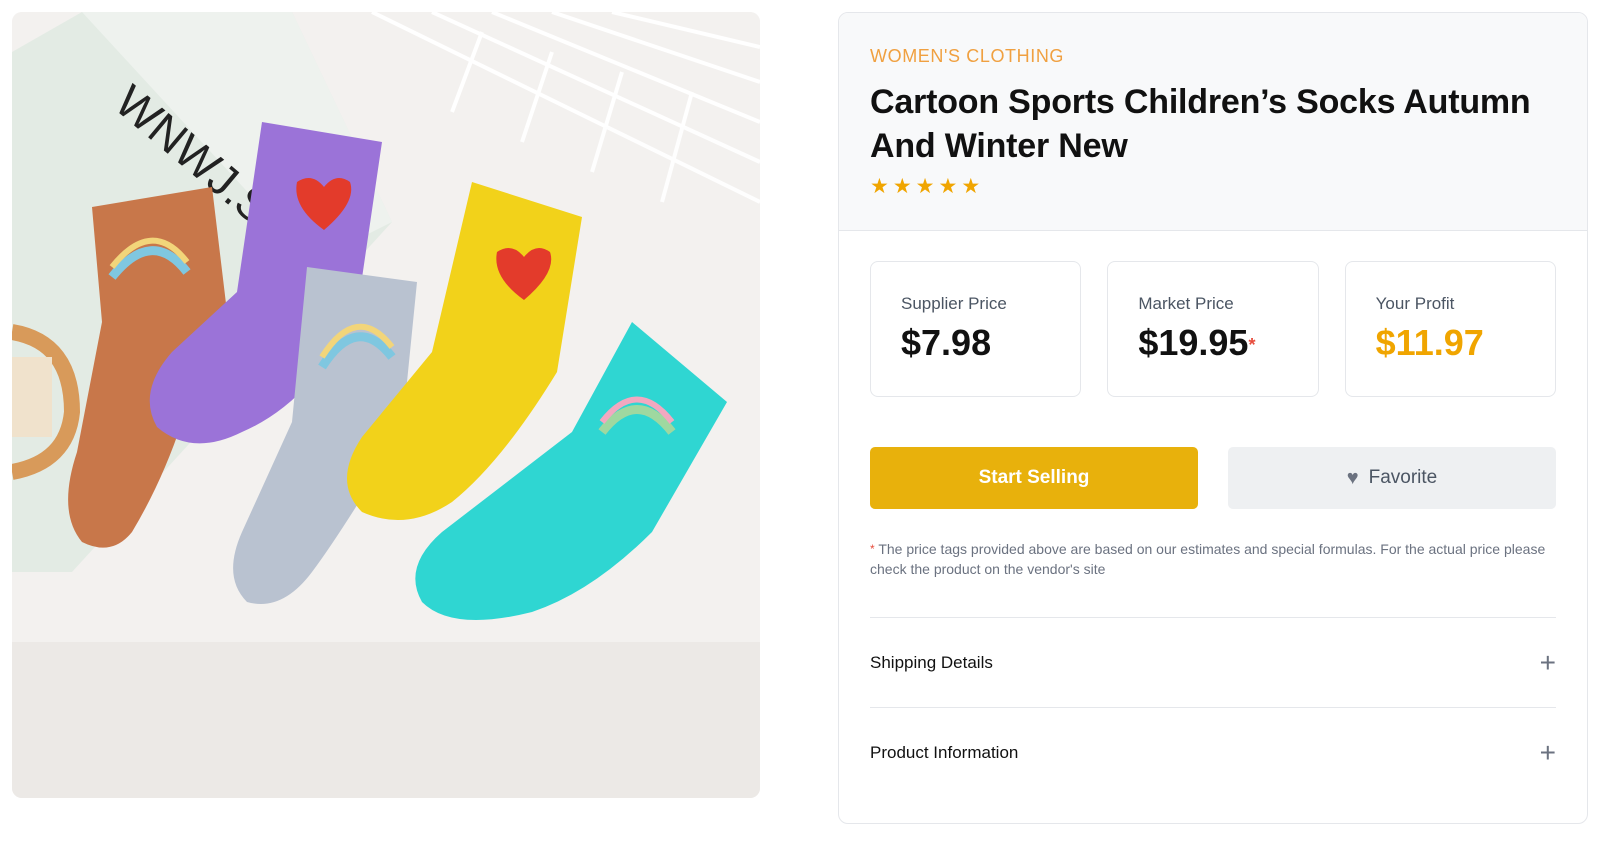 The image size is (1600, 845). What do you see at coordinates (1213, 663) in the screenshot?
I see `accordion-shipping-details: Shipping Details +` at bounding box center [1213, 663].